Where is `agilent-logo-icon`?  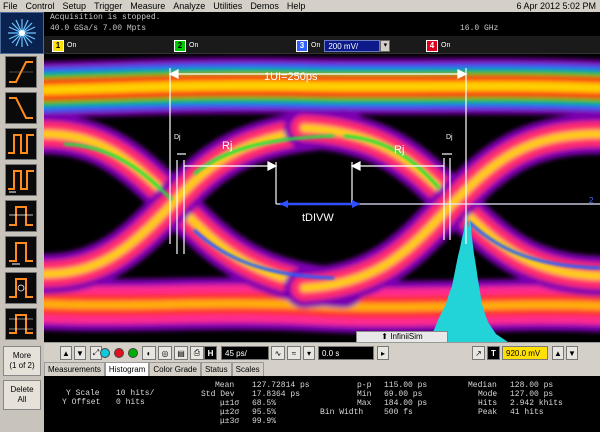 agilent-logo-icon is located at coordinates (22, 33).